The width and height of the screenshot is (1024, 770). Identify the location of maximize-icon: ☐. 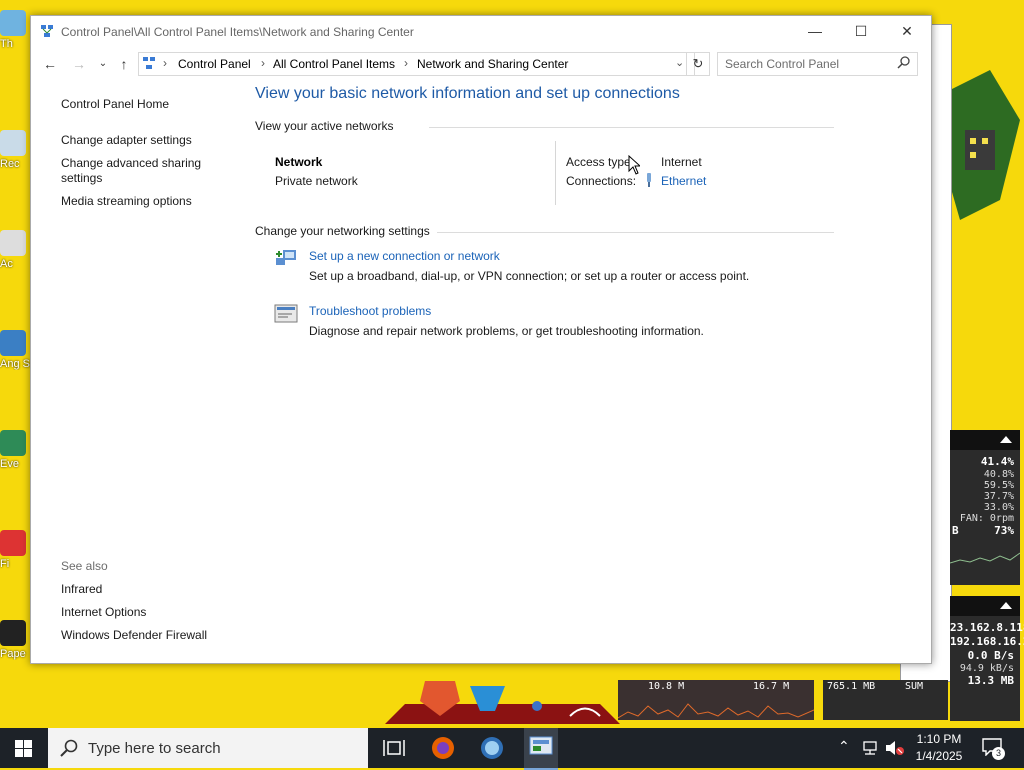
(861, 31).